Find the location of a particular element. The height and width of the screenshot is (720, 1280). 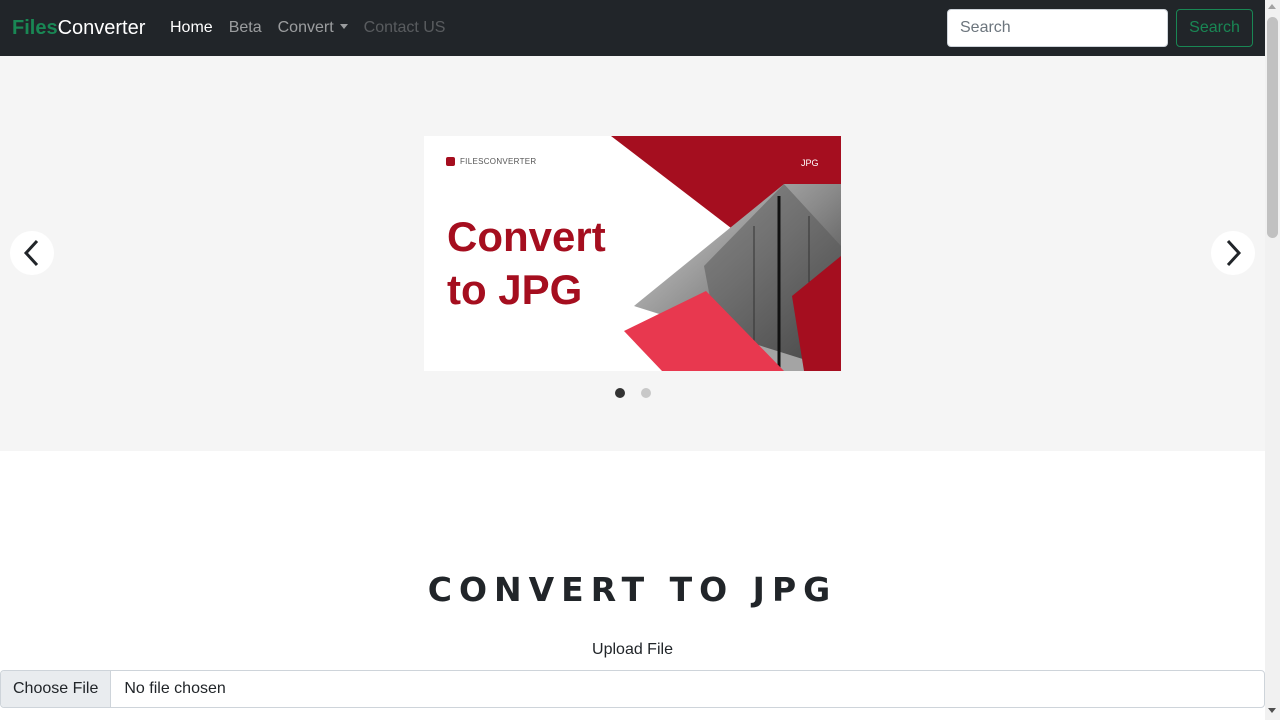

file-upload-input: Choose File No file chosen is located at coordinates (632, 689).